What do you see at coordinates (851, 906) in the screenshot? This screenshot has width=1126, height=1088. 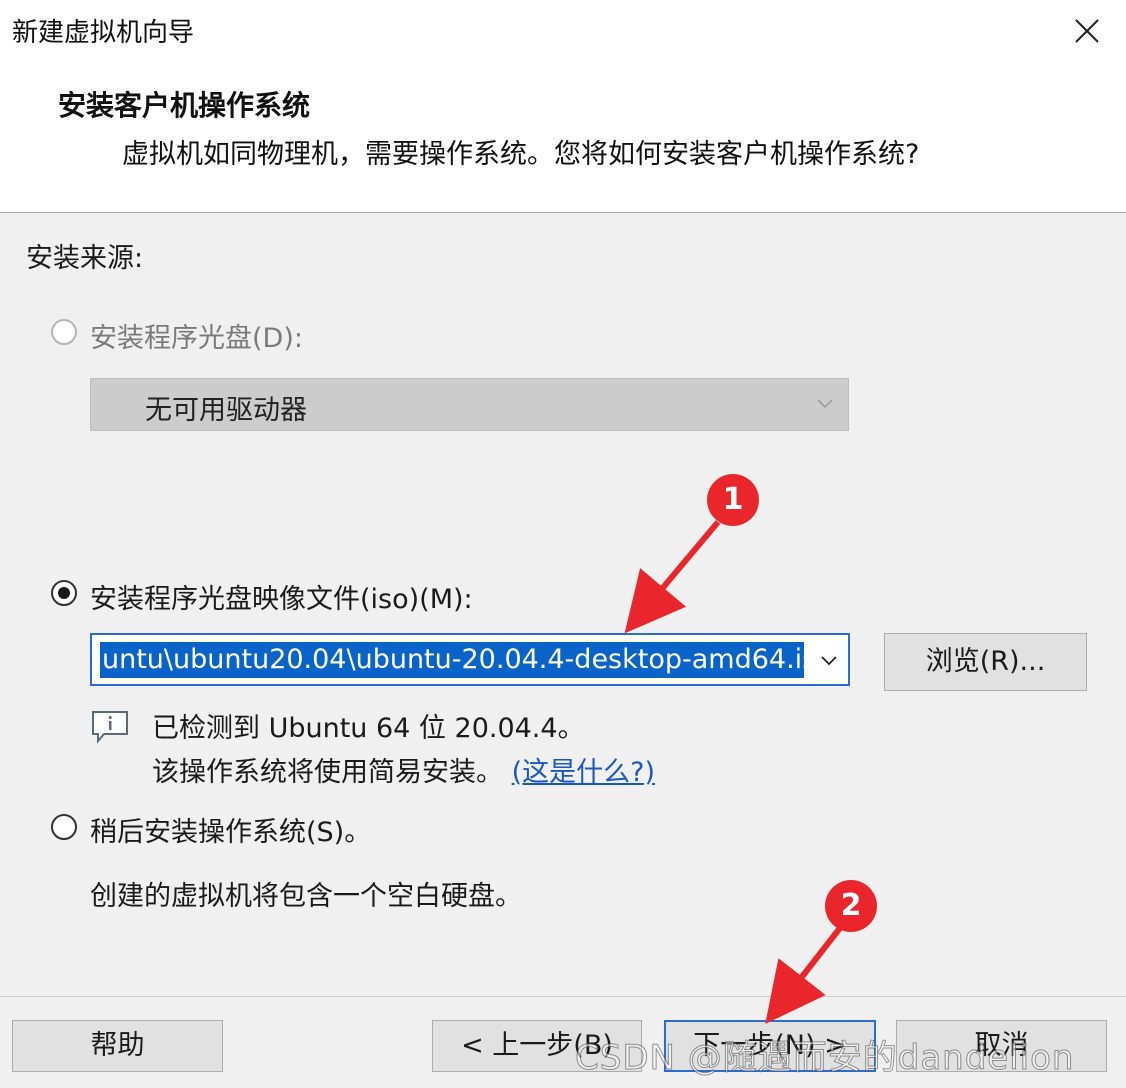 I see `annotation-badge-2: 2` at bounding box center [851, 906].